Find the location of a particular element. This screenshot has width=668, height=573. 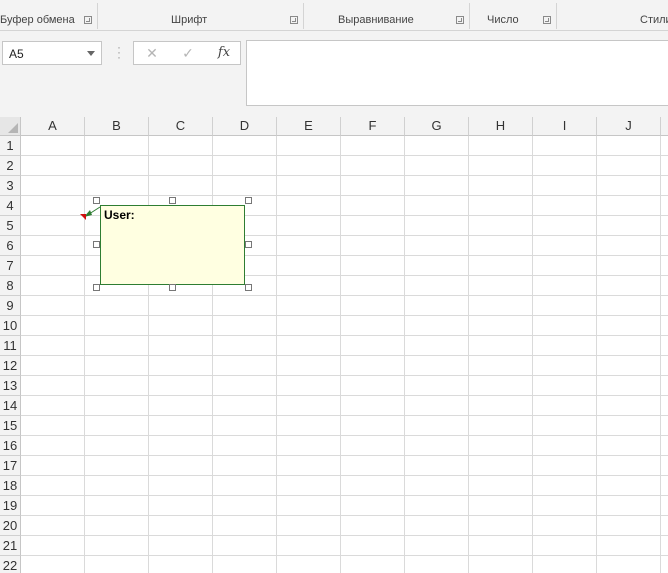

row-header-5: 5 is located at coordinates (10, 226).